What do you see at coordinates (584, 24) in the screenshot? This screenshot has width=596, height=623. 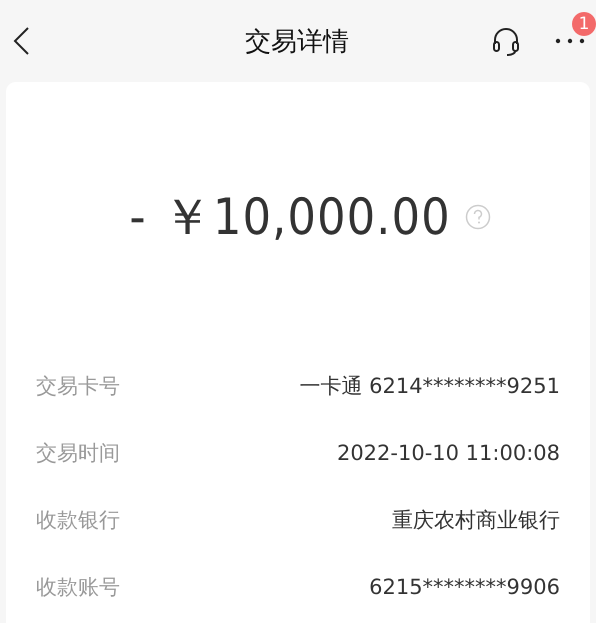 I see `notification-badge: 1` at bounding box center [584, 24].